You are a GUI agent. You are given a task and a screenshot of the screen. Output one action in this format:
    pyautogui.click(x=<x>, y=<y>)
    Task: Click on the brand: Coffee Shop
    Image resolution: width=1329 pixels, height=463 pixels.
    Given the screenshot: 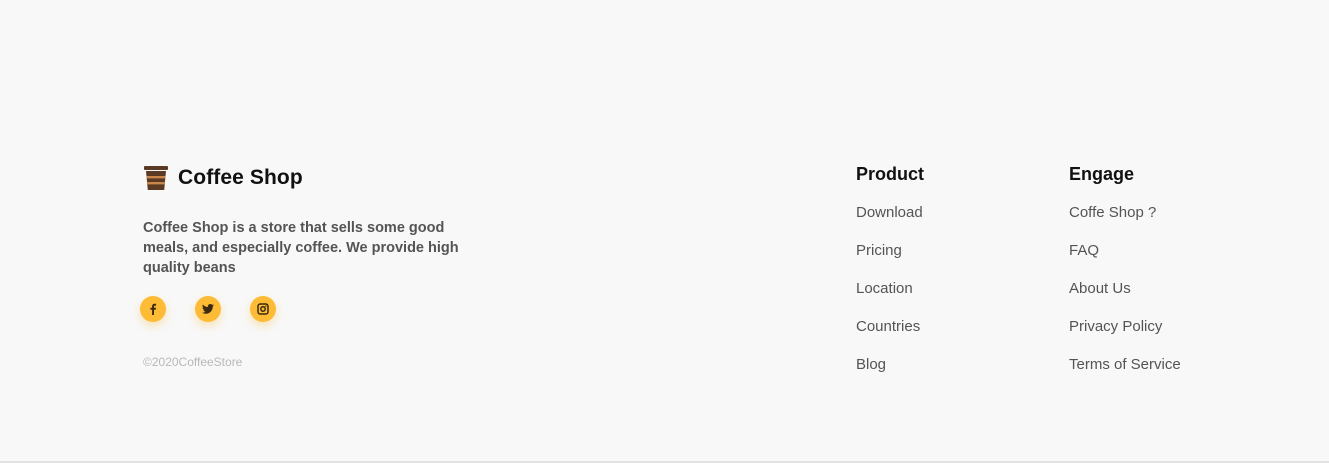 What is the action you would take?
    pyautogui.click(x=223, y=178)
    